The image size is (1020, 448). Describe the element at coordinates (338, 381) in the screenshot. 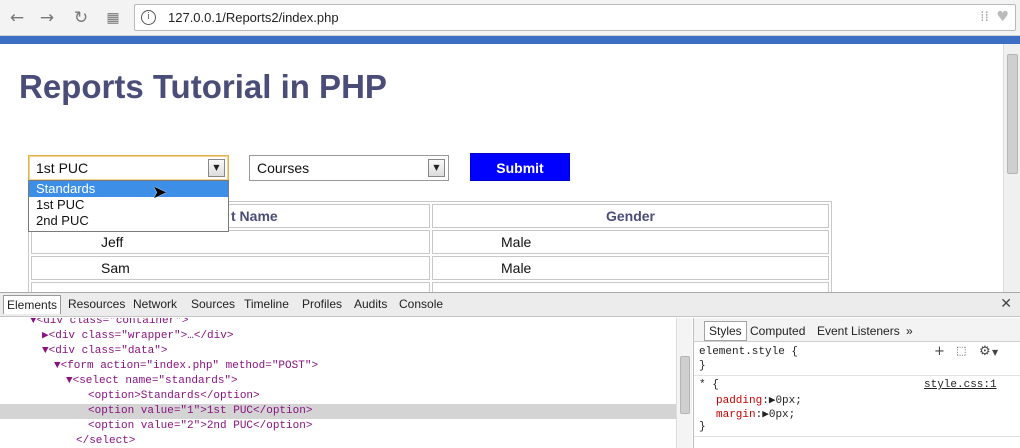

I see `dom-node: ▼<select name="standards">` at that location.